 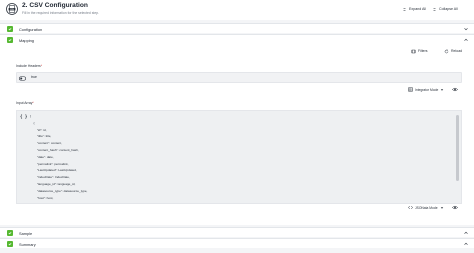 I want to click on code-line: "host": host,, so click(x=42, y=197).